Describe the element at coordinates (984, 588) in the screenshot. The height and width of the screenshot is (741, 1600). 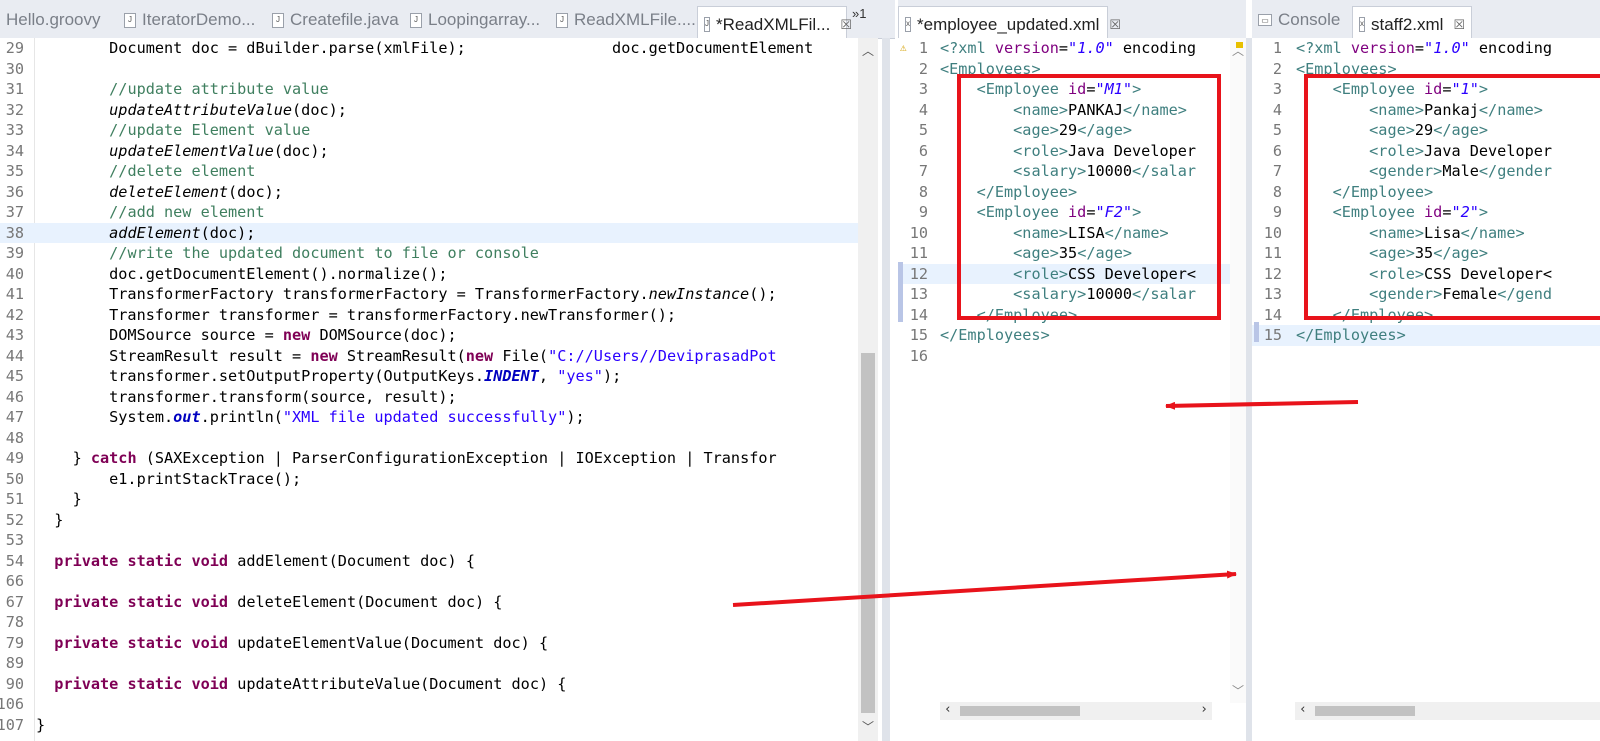
I see `arrow-right` at that location.